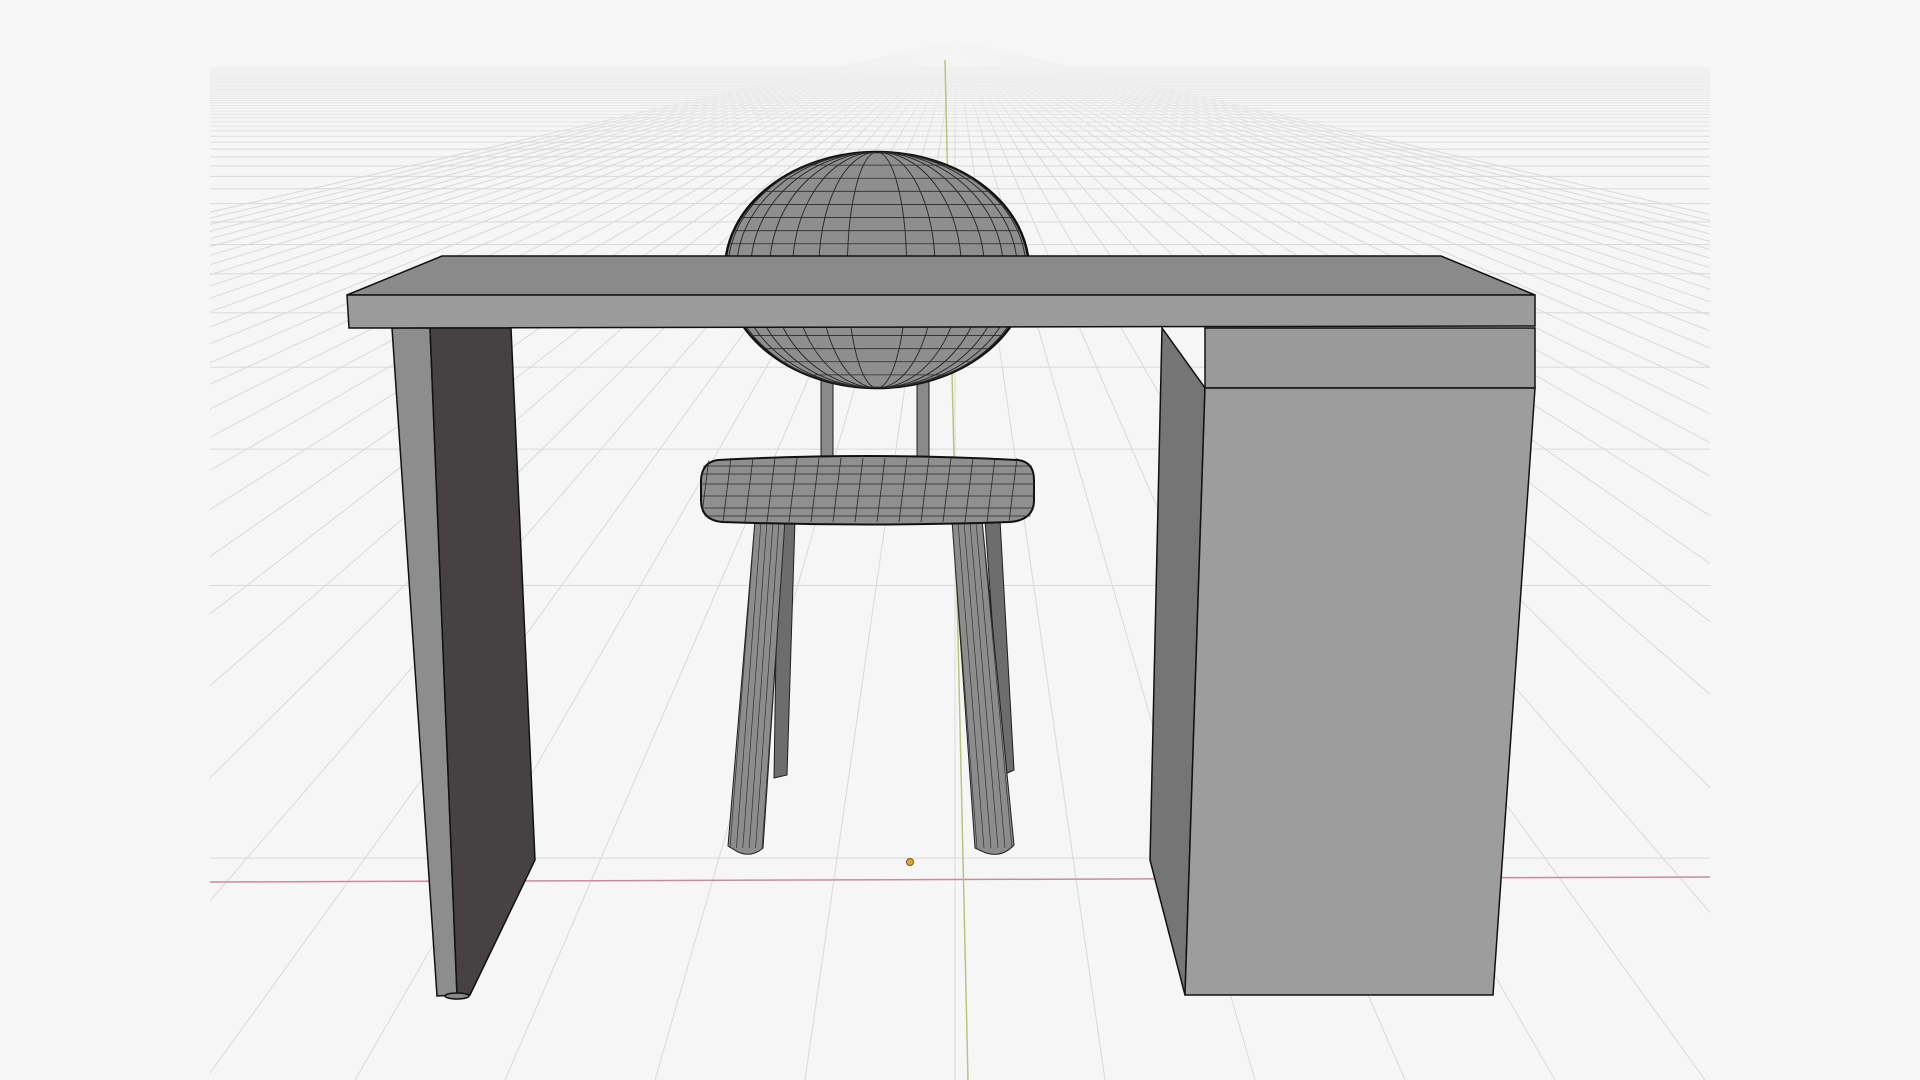  I want to click on origin-point, so click(910, 862).